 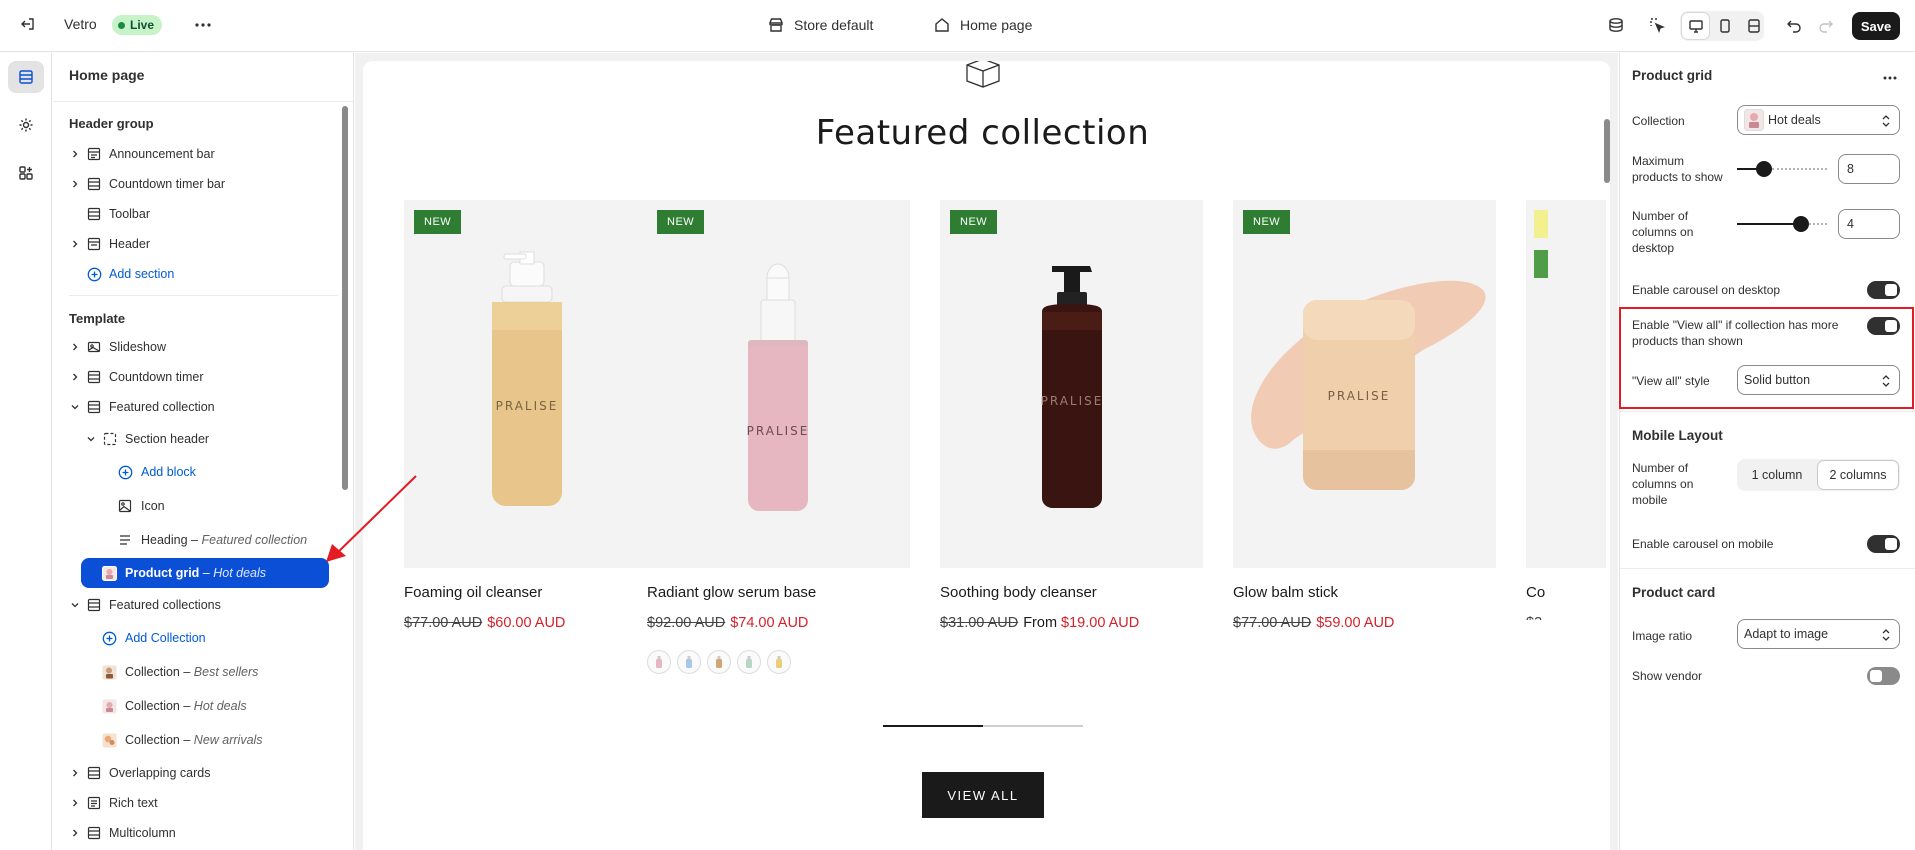 What do you see at coordinates (198, 803) in the screenshot?
I see `sidebar-item-rich-text: Rich text` at bounding box center [198, 803].